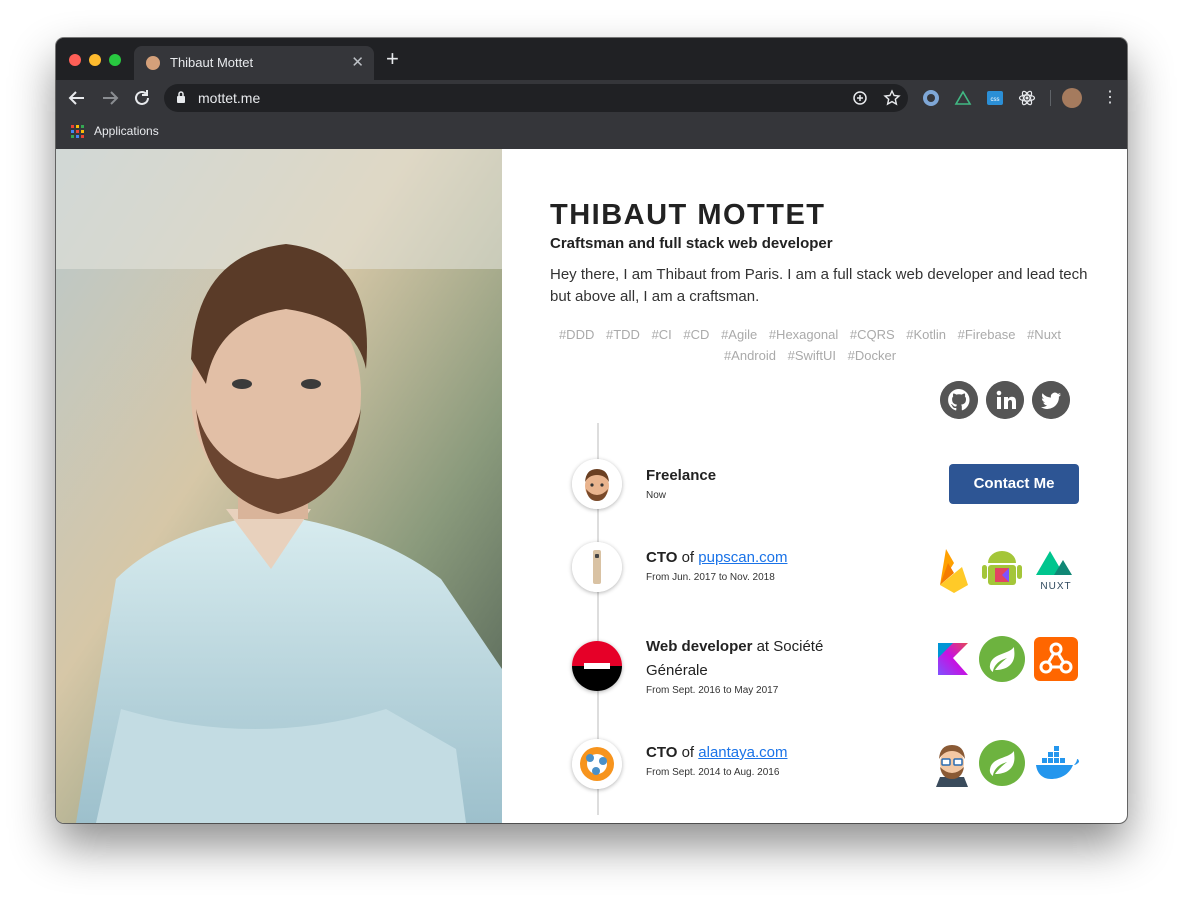  What do you see at coordinates (952, 766) in the screenshot?
I see `jhipster-icon` at bounding box center [952, 766].